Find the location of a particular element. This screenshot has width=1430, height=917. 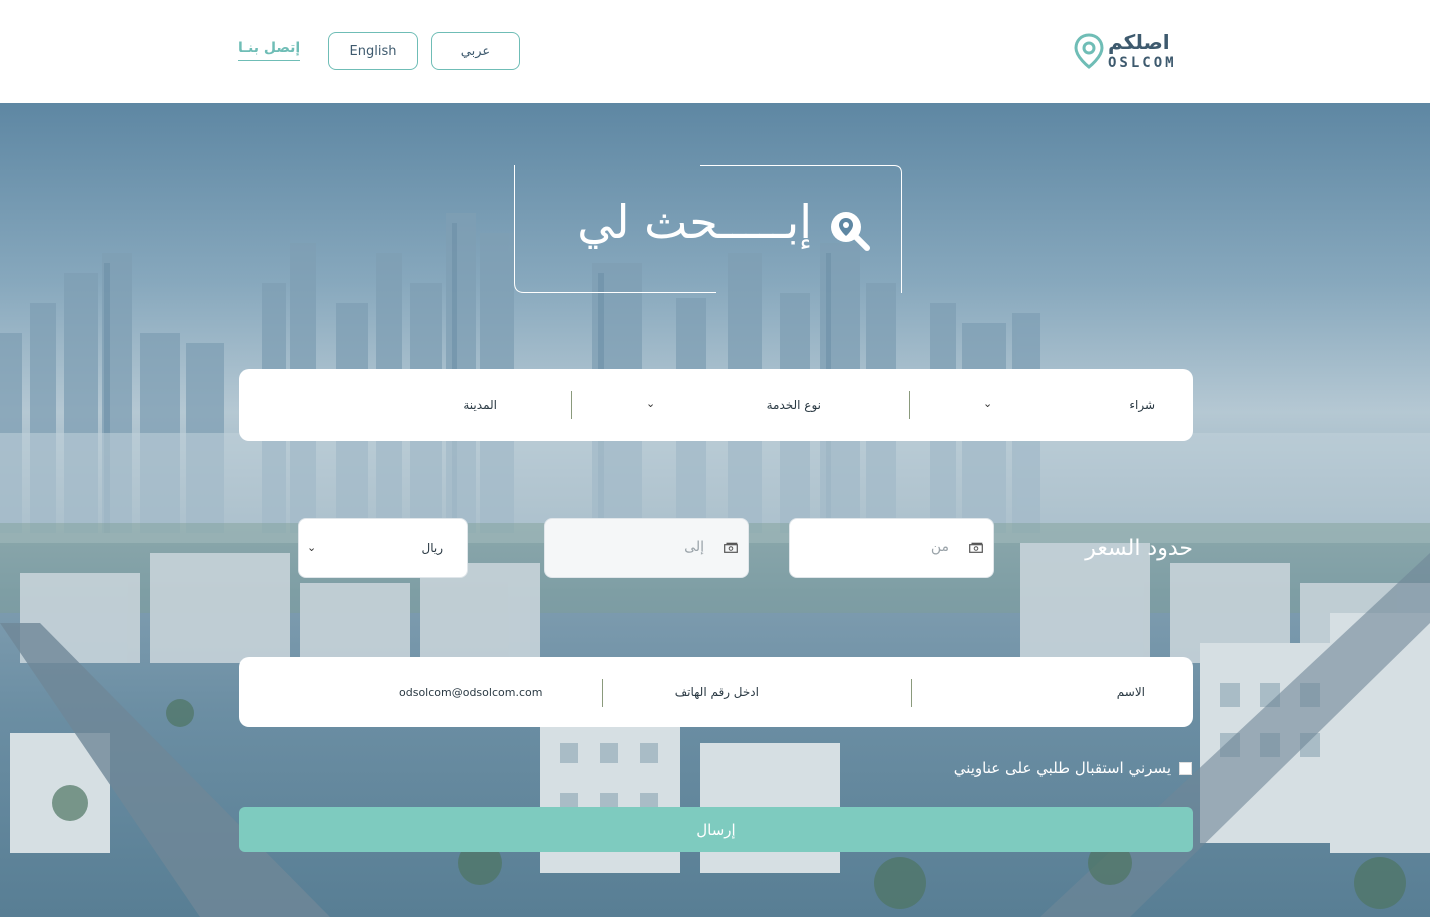

oslcom-logo: اصلكم OSLCOM is located at coordinates (1135, 51).